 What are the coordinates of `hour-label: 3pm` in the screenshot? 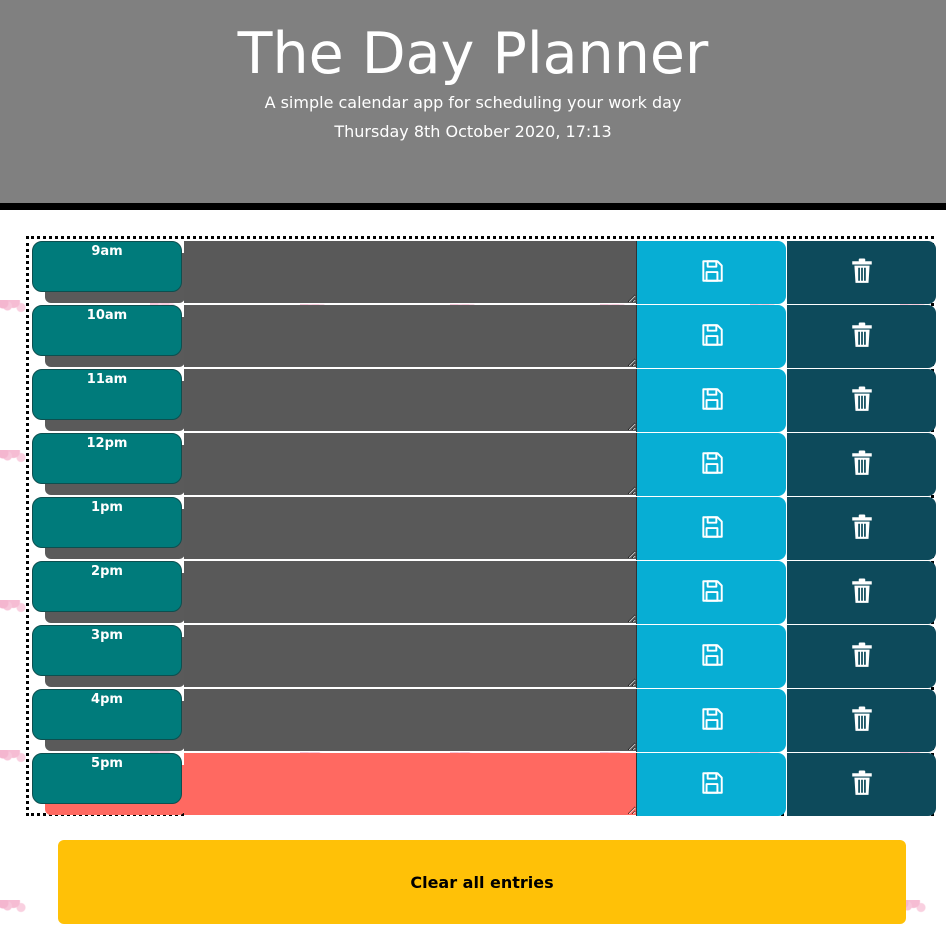 It's located at (107, 650).